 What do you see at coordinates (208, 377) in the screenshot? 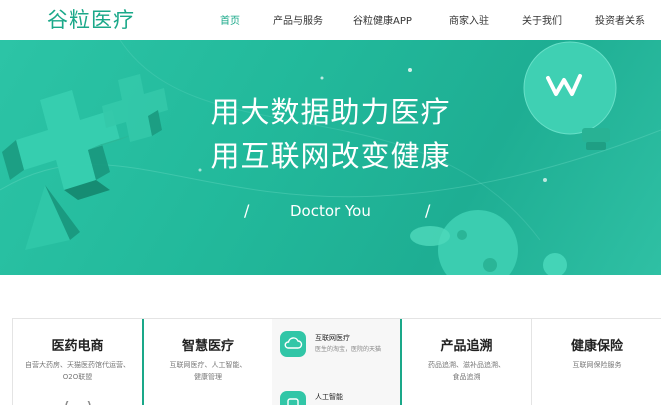
I see `card-desc-line: 健康管理` at bounding box center [208, 377].